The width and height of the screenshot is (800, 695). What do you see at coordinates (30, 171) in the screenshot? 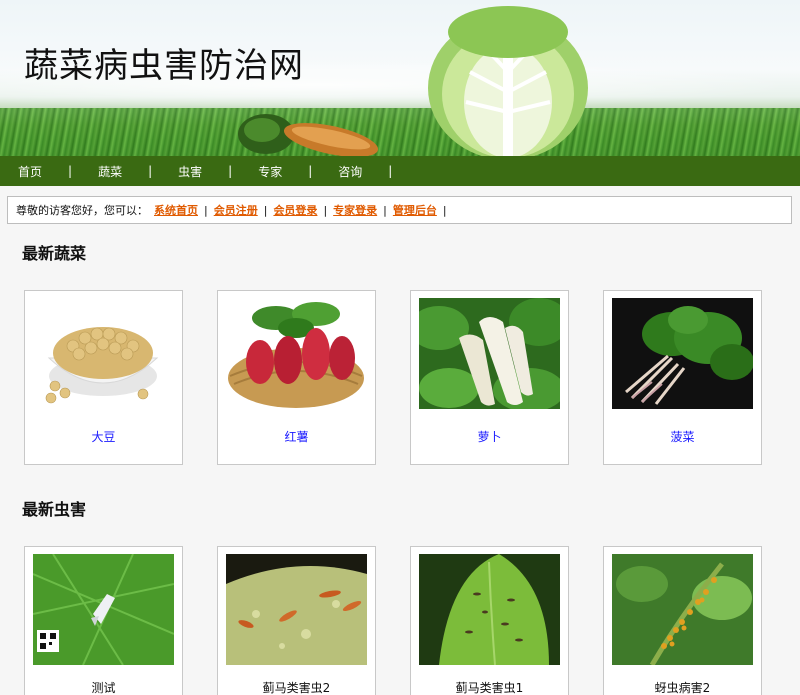
I see `nav-item-home: 首页` at bounding box center [30, 171].